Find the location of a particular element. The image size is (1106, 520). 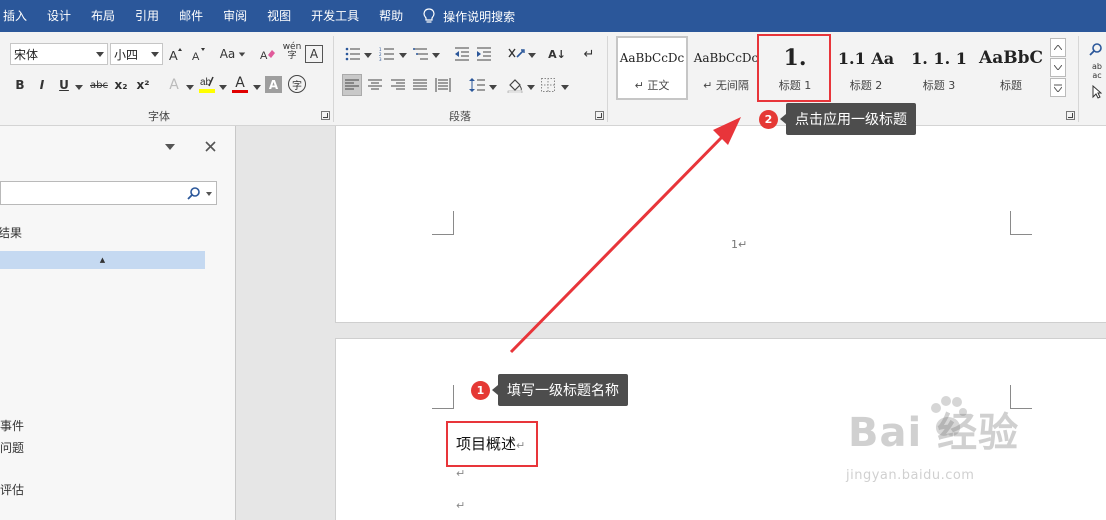

tell-me-search: 操作说明搜索 is located at coordinates (464, 16).